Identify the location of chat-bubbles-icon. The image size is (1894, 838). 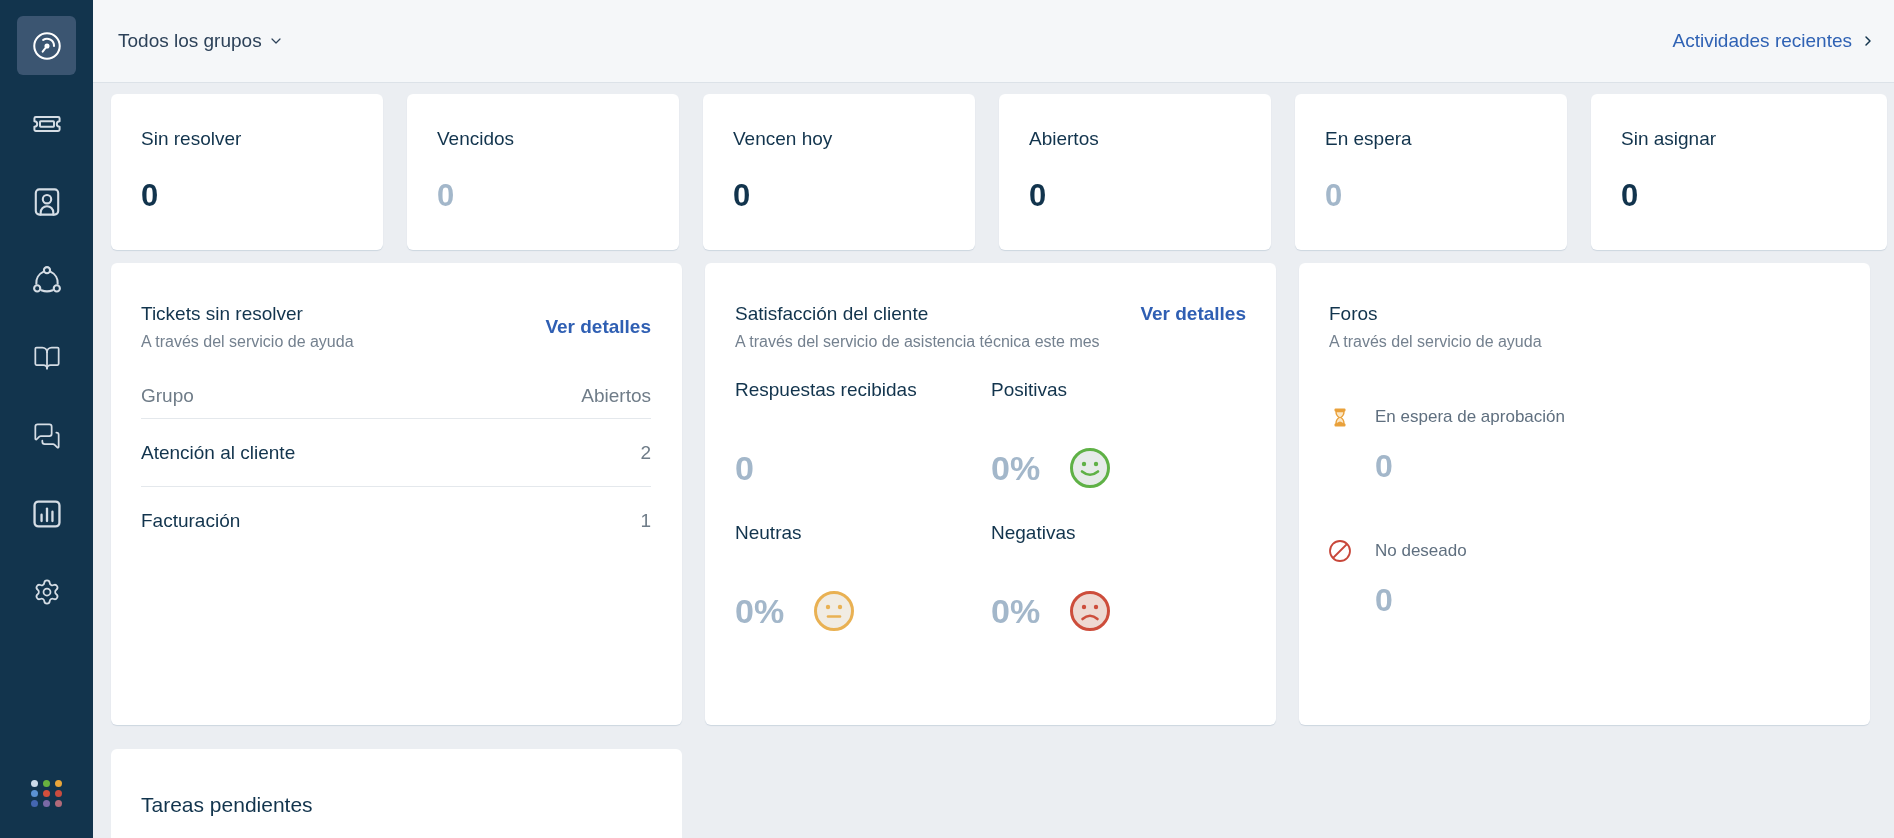
(46, 435).